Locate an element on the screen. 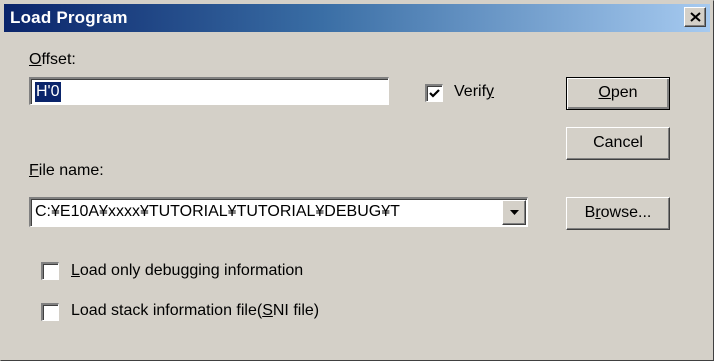  close-button is located at coordinates (695, 17).